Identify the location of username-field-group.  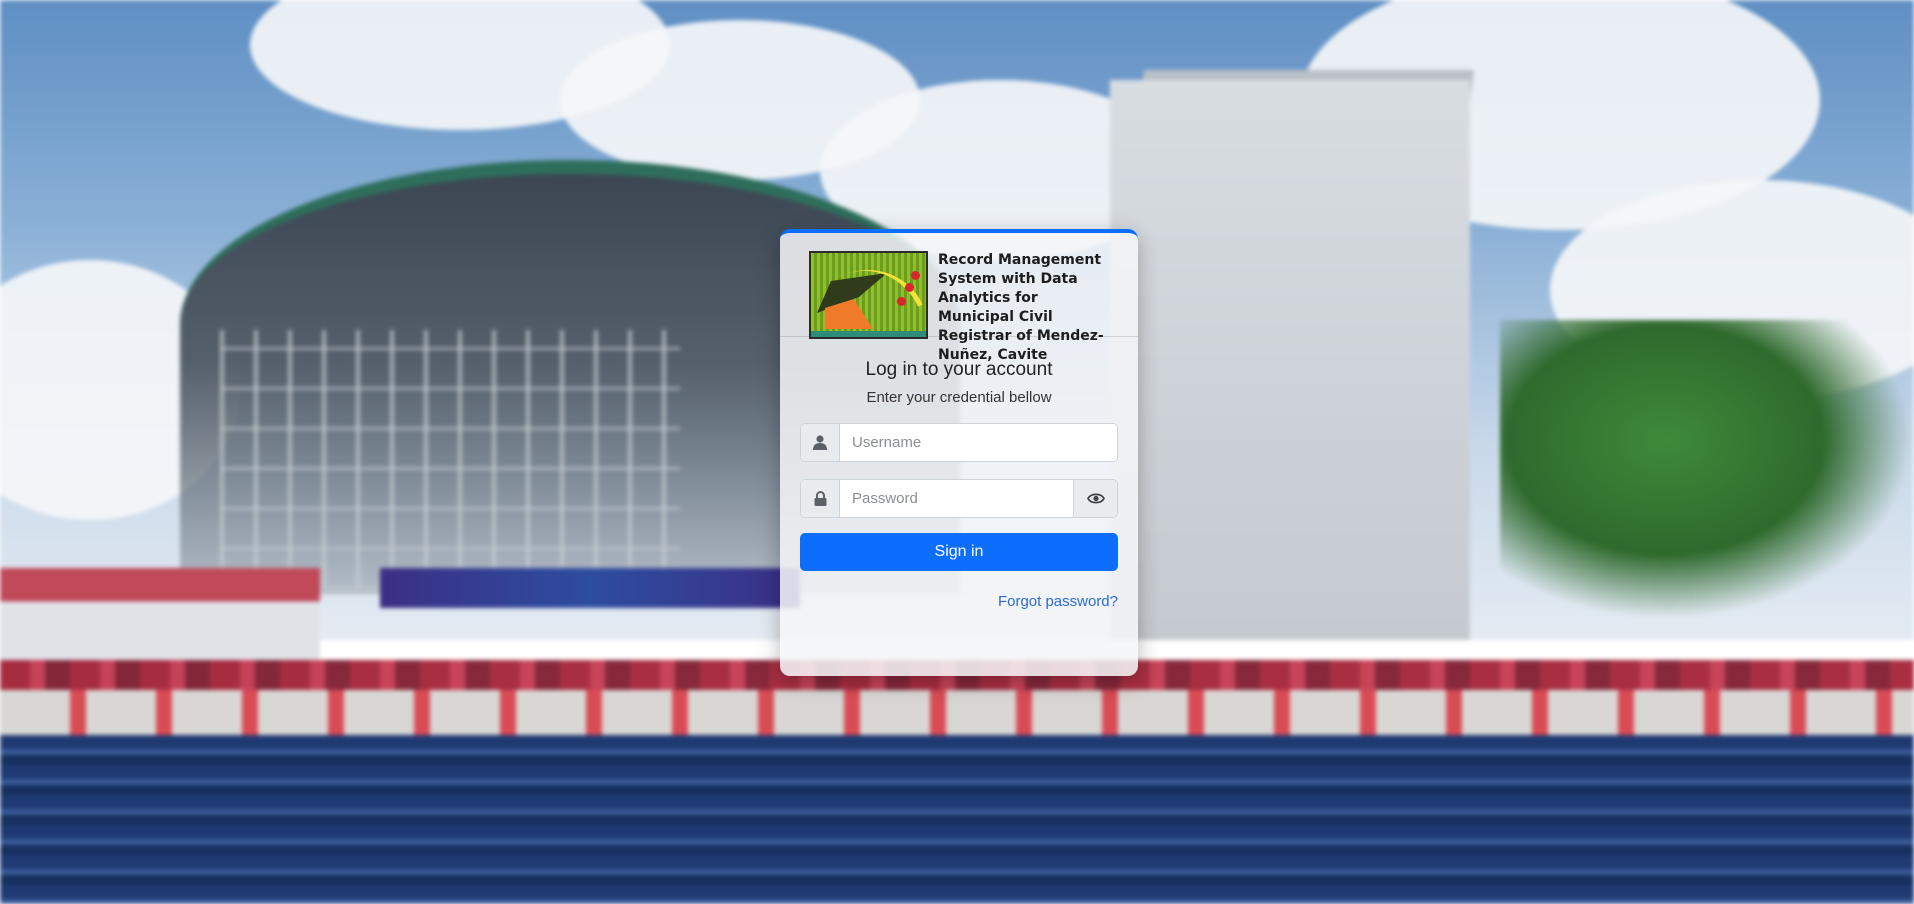
(959, 442).